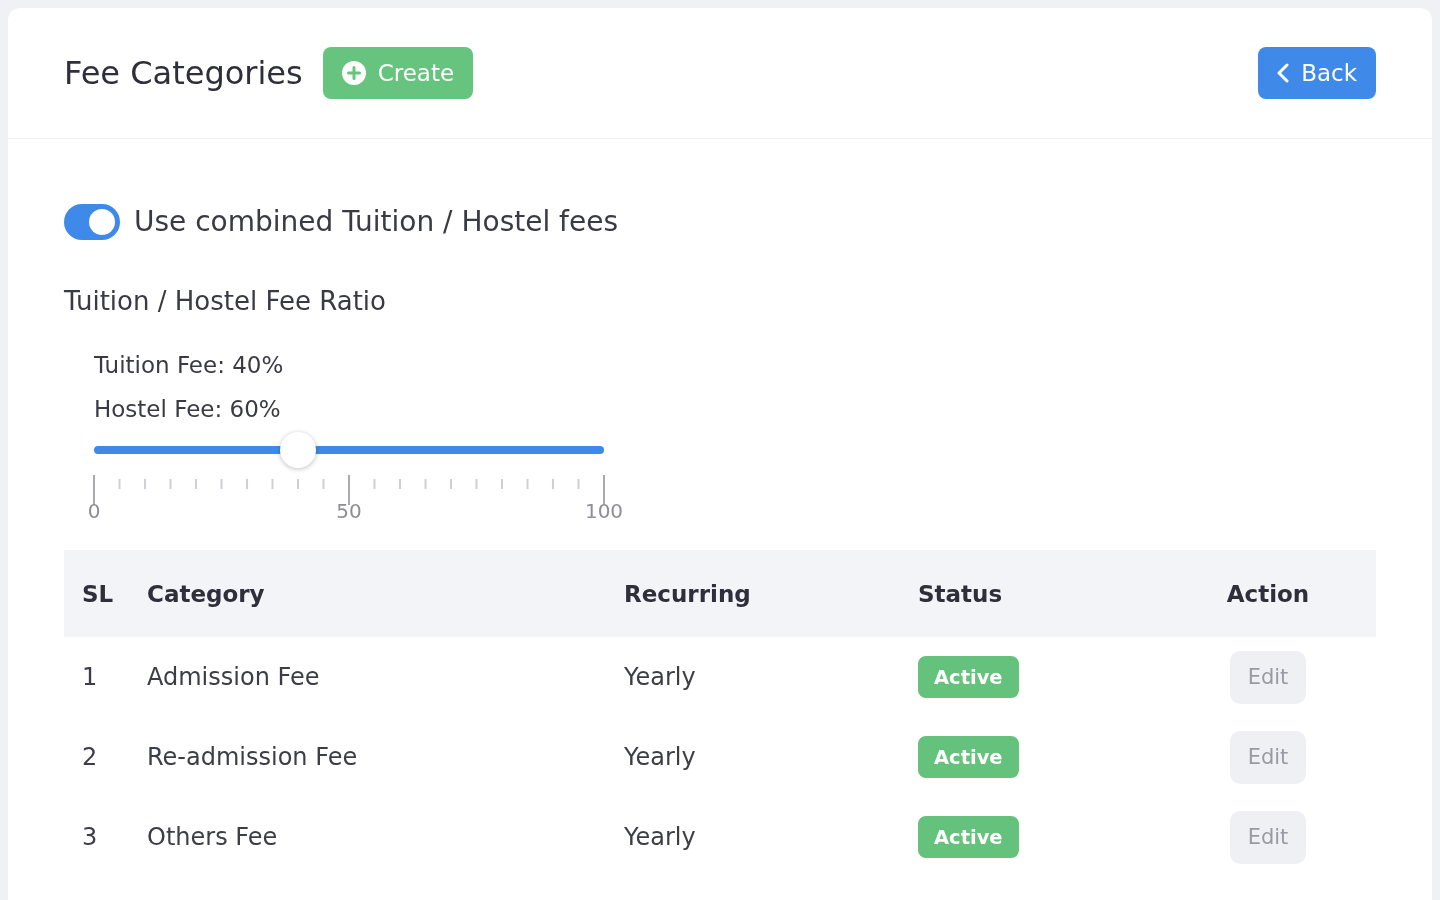 This screenshot has height=900, width=1440. I want to click on table-cell-text: 3, so click(90, 837).